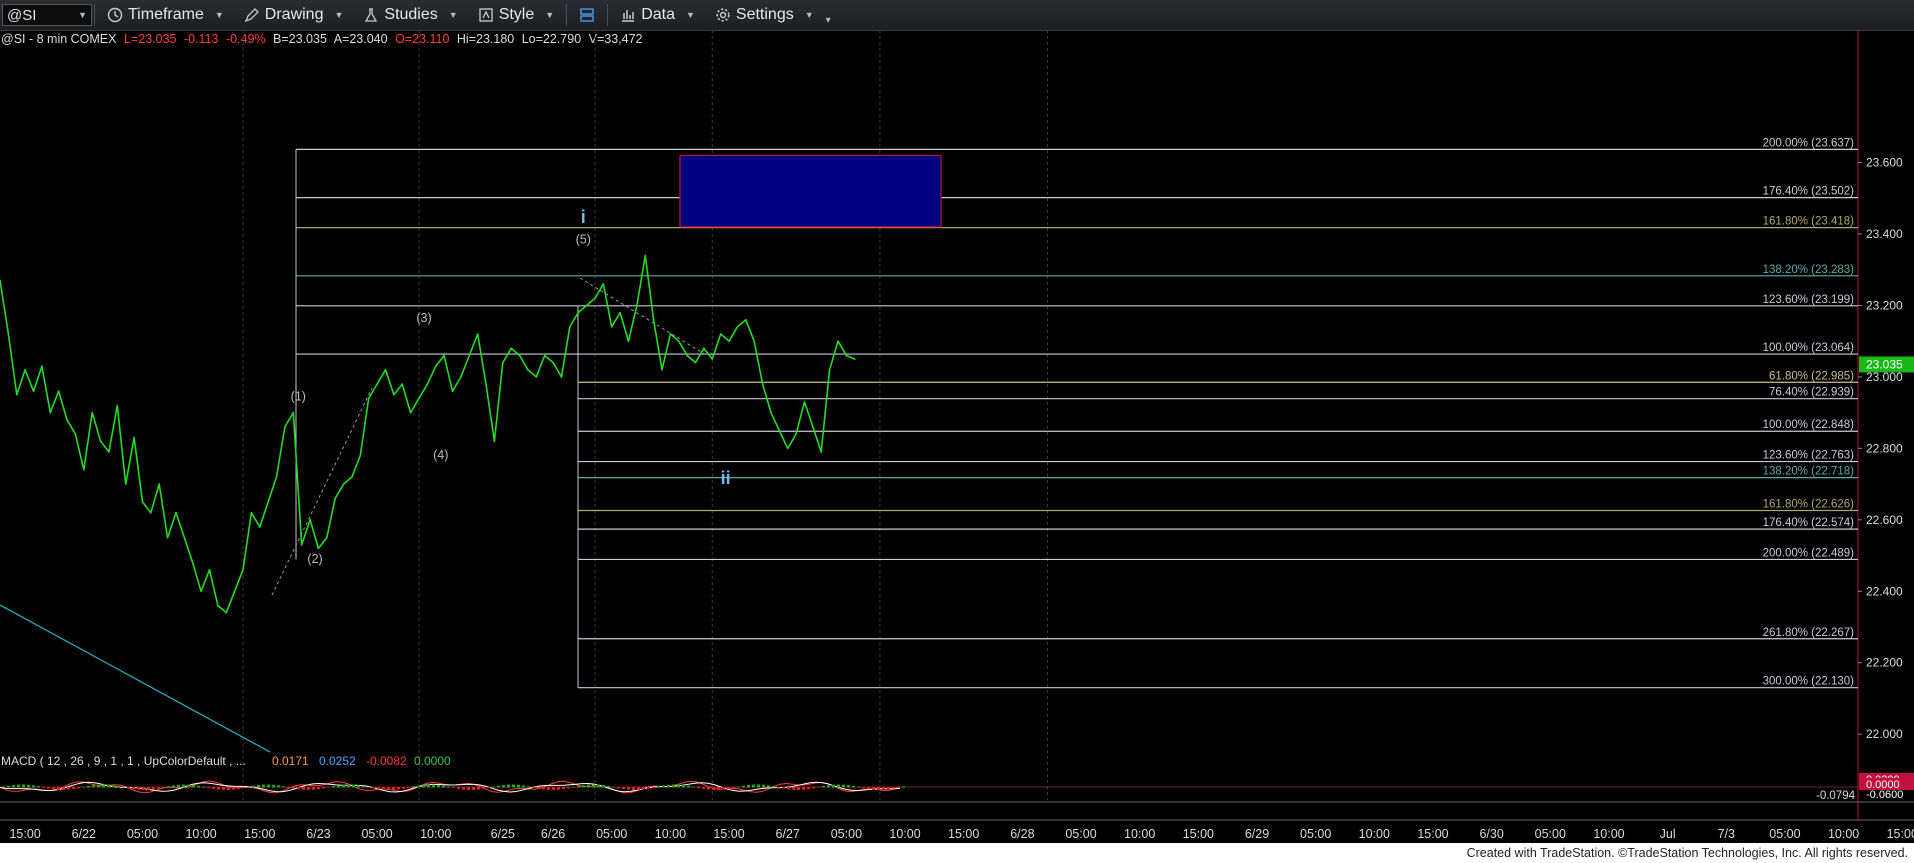 The width and height of the screenshot is (1914, 863). What do you see at coordinates (516, 15) in the screenshot?
I see `style-button: Style ▼` at bounding box center [516, 15].